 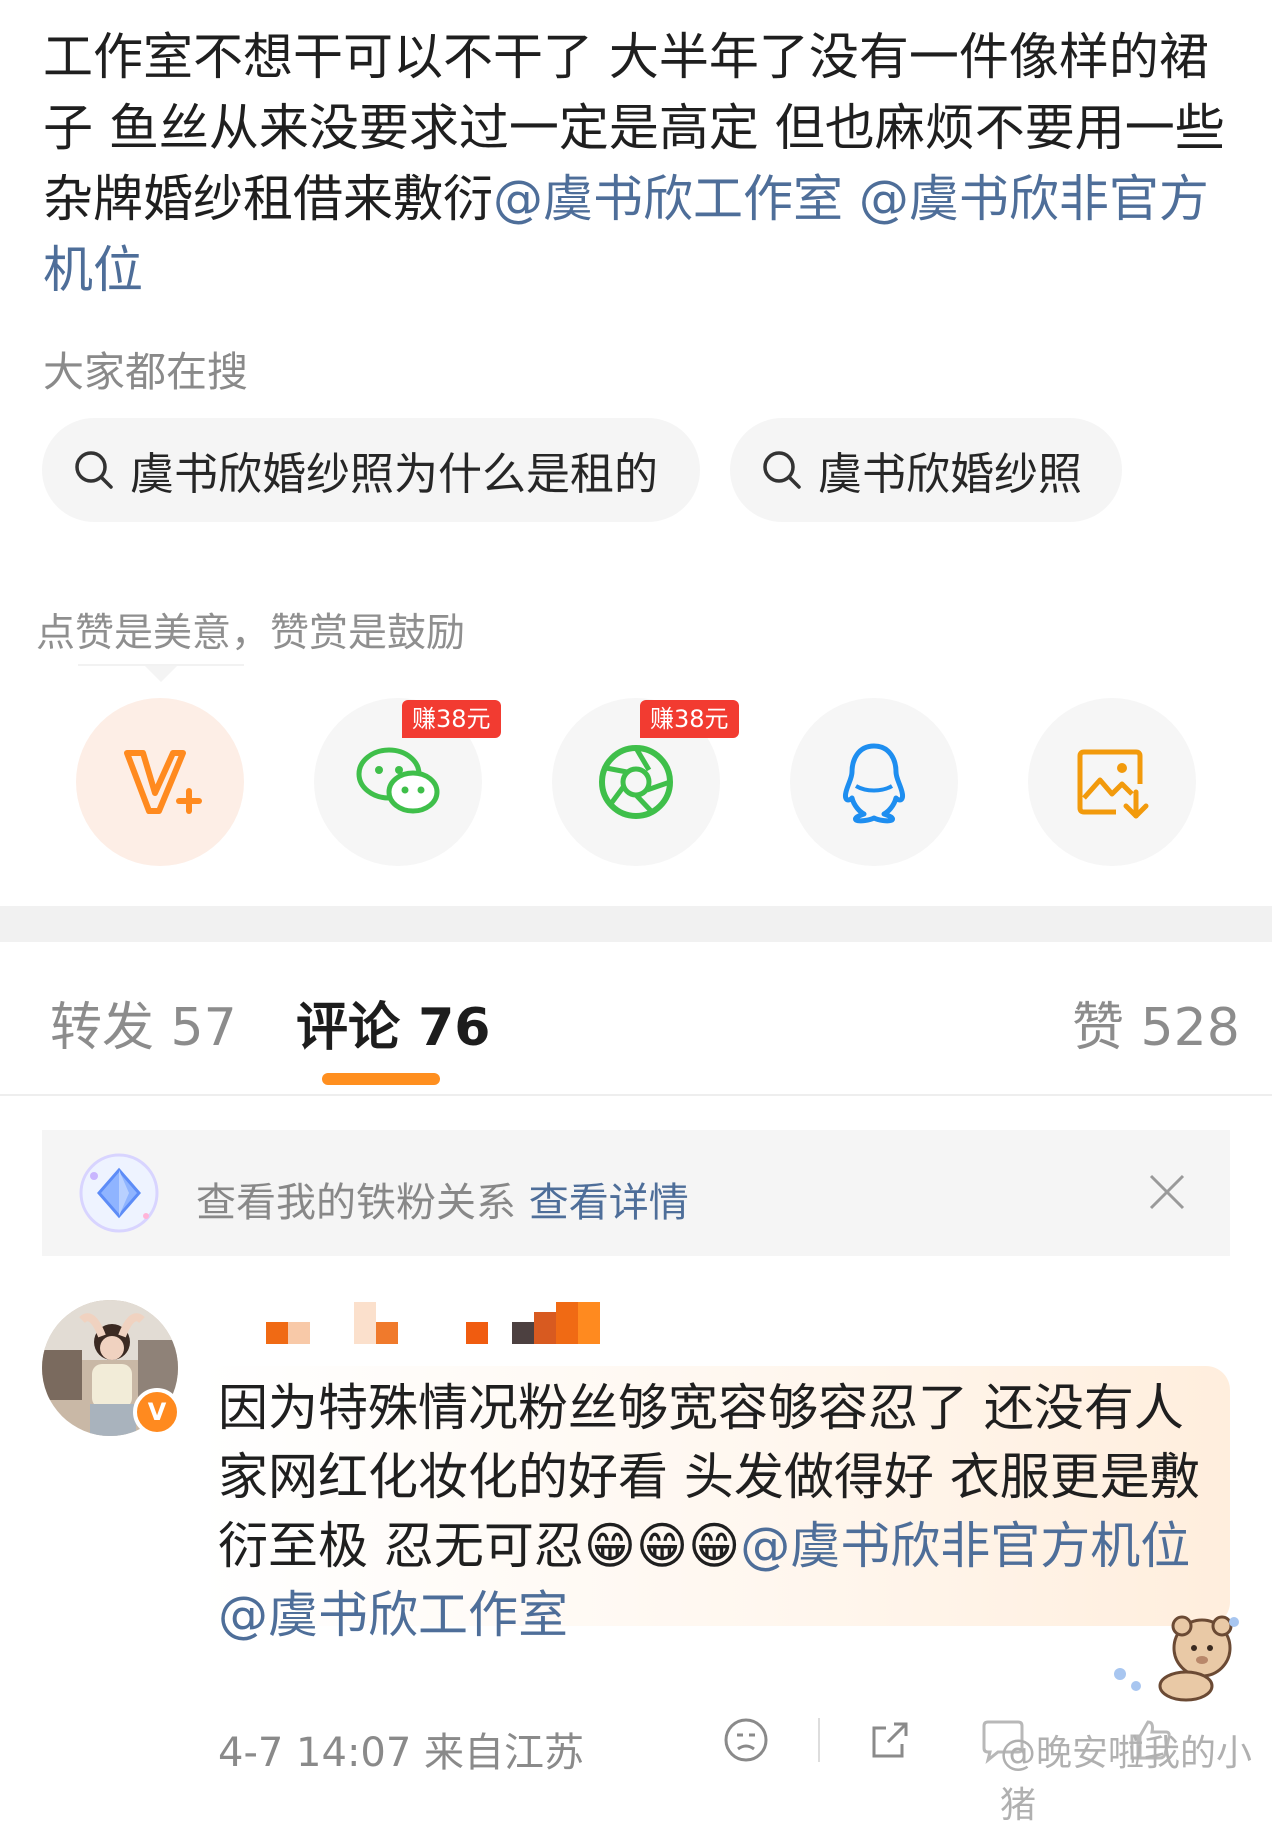 I want to click on emoji-reaction-icon, so click(x=746, y=1740).